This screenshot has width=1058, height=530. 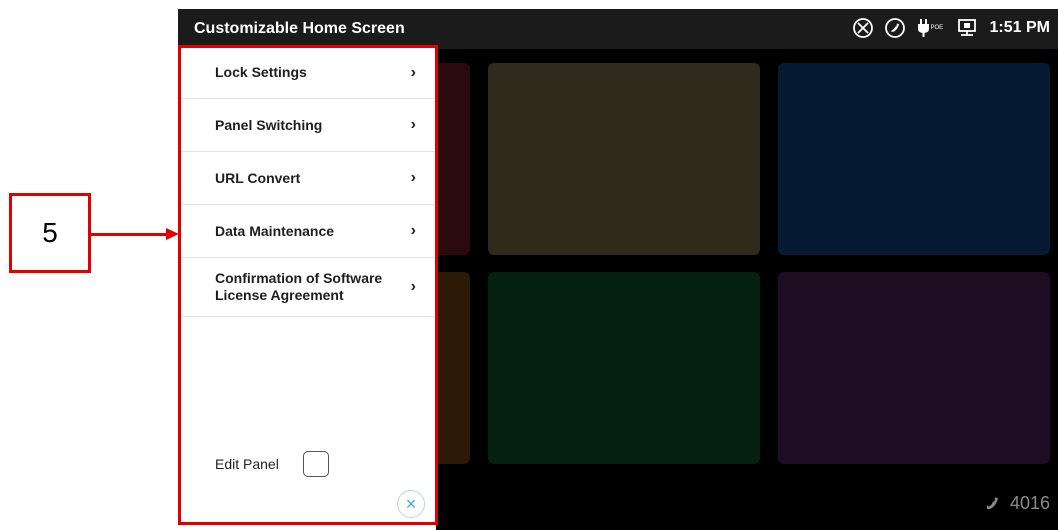 I want to click on status-icons: POE 1:51 PM, so click(x=951, y=28).